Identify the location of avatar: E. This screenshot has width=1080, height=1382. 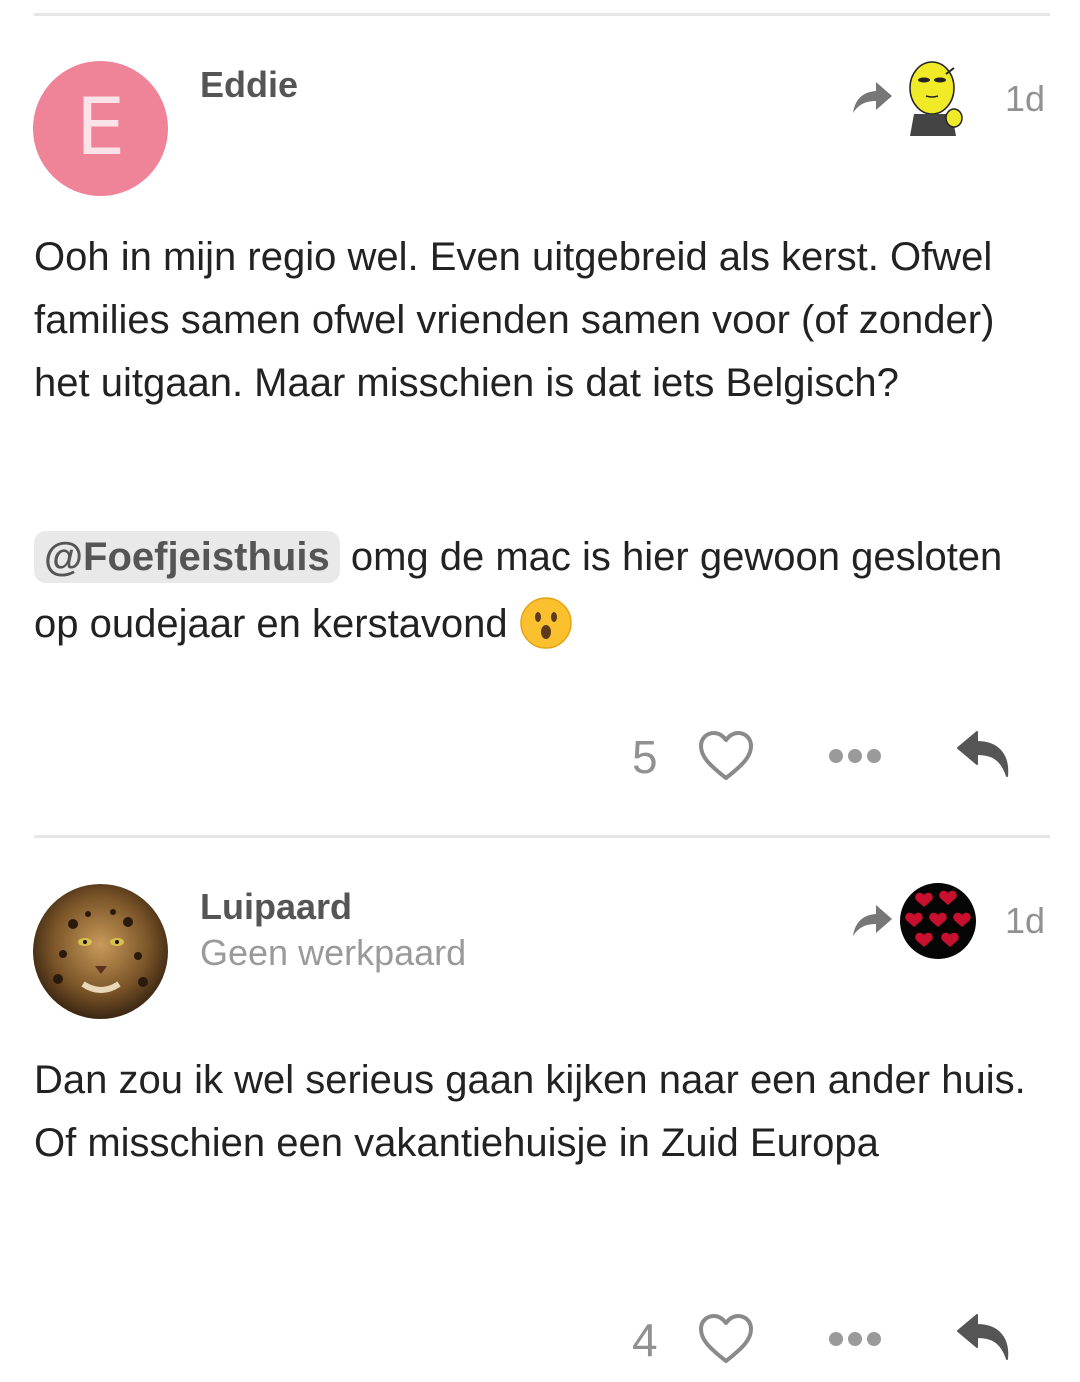
(100, 128).